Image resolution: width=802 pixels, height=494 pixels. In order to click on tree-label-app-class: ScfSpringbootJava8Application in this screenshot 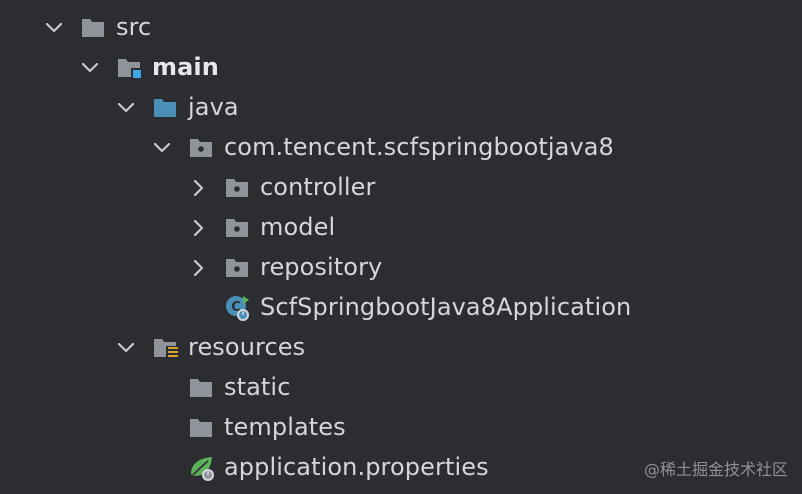, I will do `click(446, 307)`.